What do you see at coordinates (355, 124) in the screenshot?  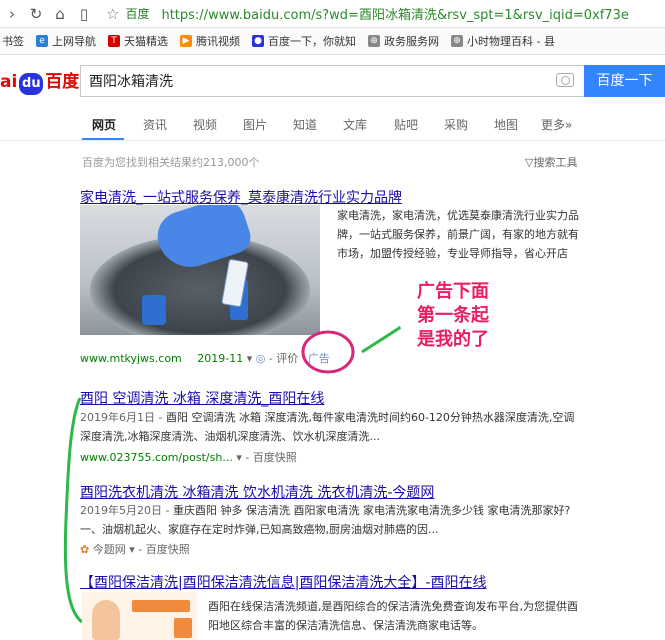 I see `tab-wenku: 文库` at bounding box center [355, 124].